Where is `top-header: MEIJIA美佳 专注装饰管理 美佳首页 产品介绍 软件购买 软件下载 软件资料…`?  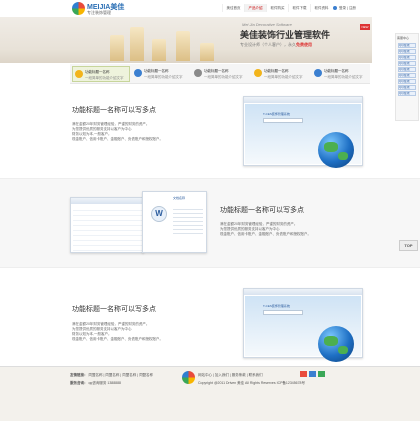 top-header: MEIJIA美佳 专注装饰管理 美佳首页 产品介绍 软件购买 软件下载 软件资料… is located at coordinates (210, 8).